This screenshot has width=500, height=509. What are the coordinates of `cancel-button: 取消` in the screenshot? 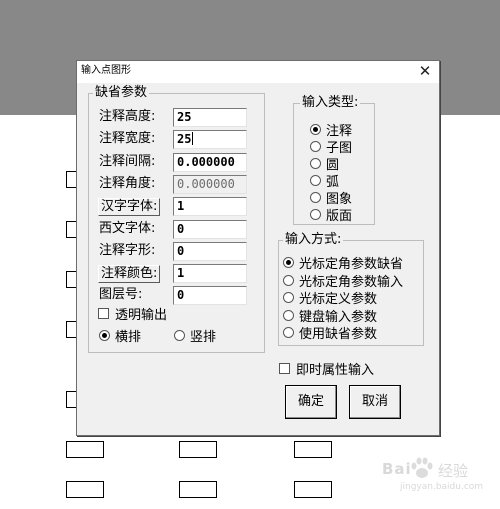 It's located at (375, 402).